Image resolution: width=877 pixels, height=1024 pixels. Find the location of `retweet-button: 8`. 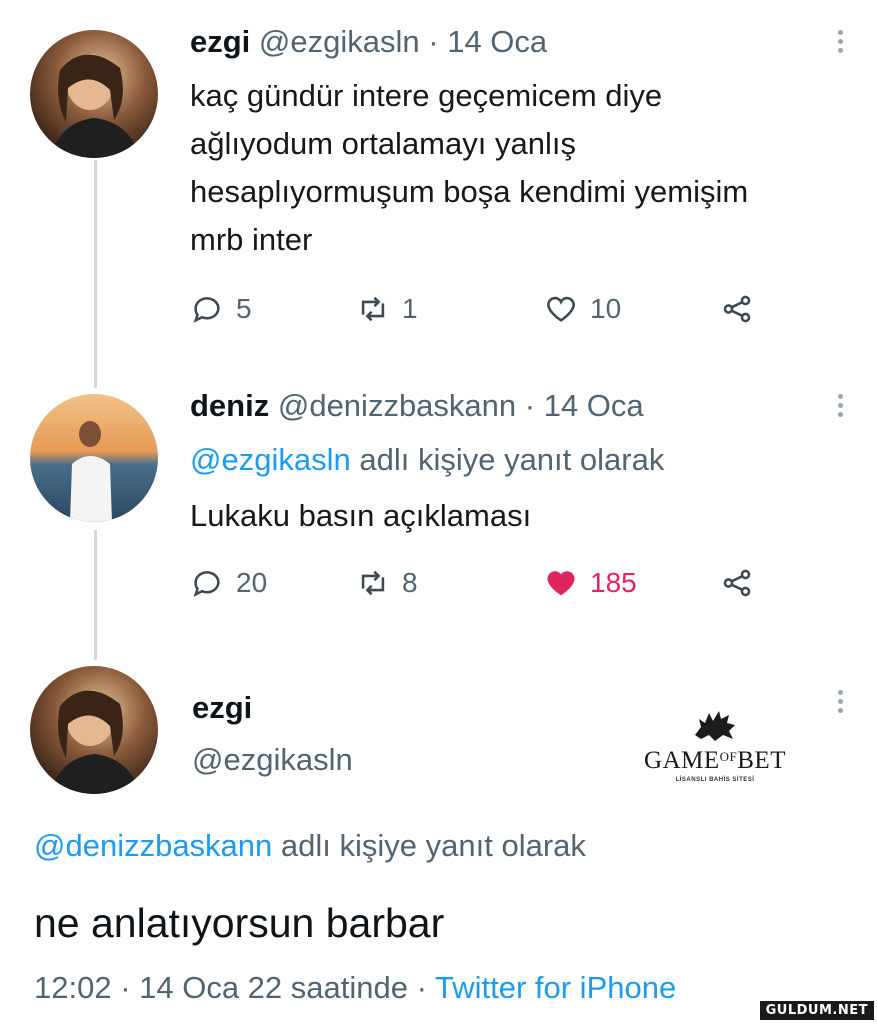

retweet-button: 8 is located at coordinates (387, 583).